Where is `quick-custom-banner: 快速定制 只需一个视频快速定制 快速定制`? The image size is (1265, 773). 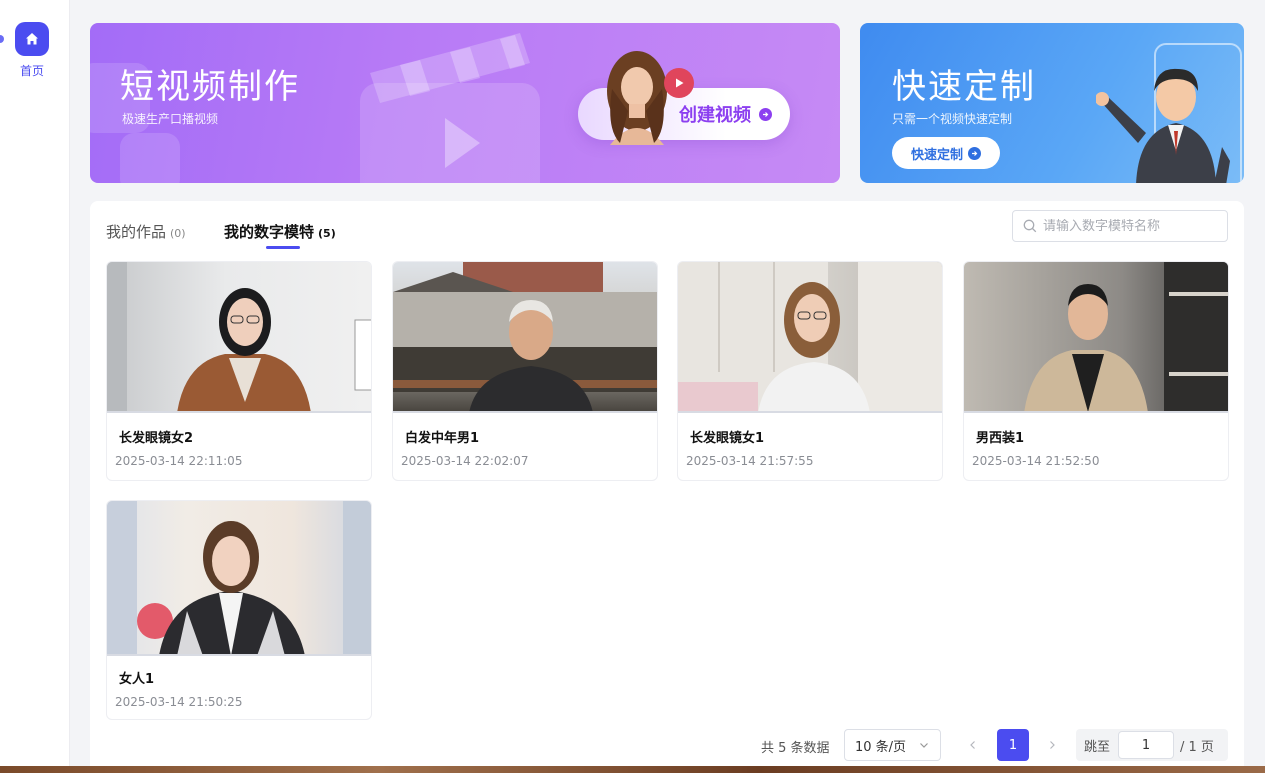 quick-custom-banner: 快速定制 只需一个视频快速定制 快速定制 is located at coordinates (1052, 103).